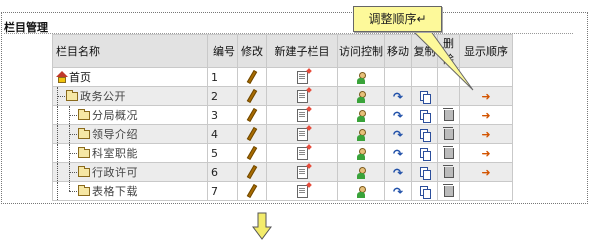  Describe the element at coordinates (262, 226) in the screenshot. I see `arrow-down-icon` at that location.